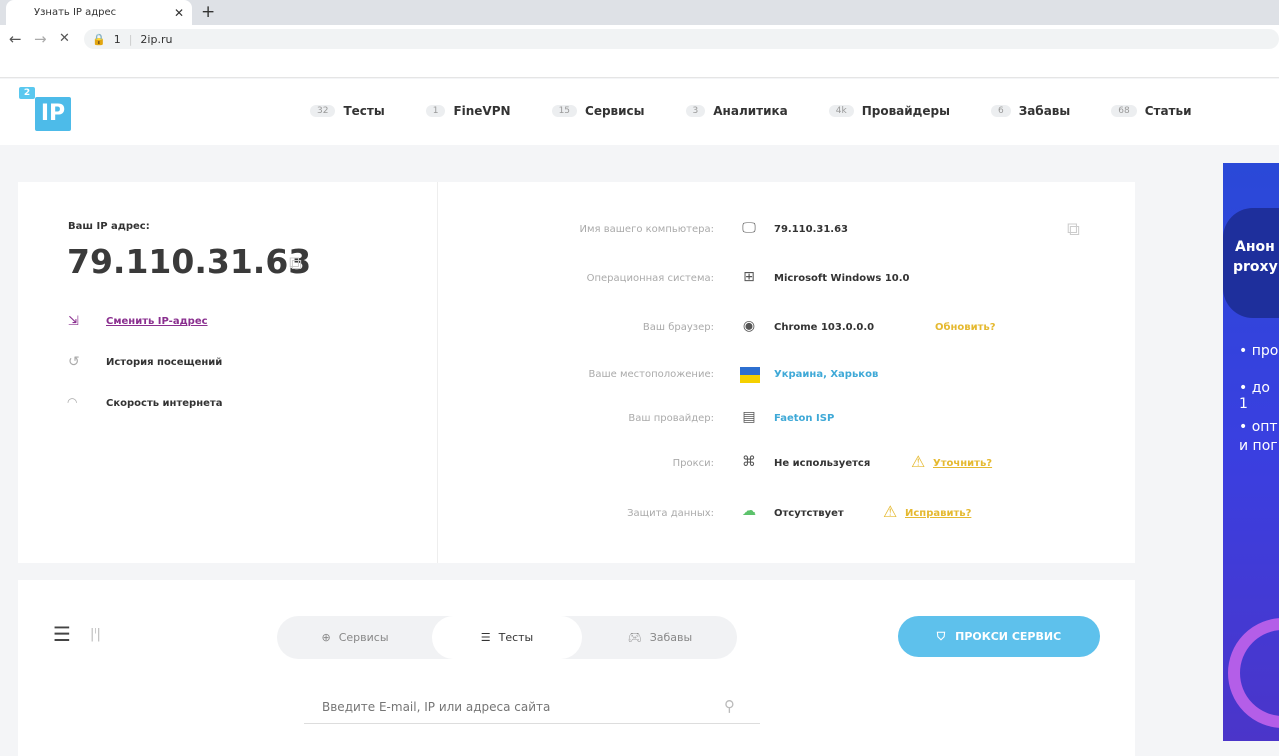  Describe the element at coordinates (905, 111) in the screenshot. I see `menu-label: Провайдеры` at that location.